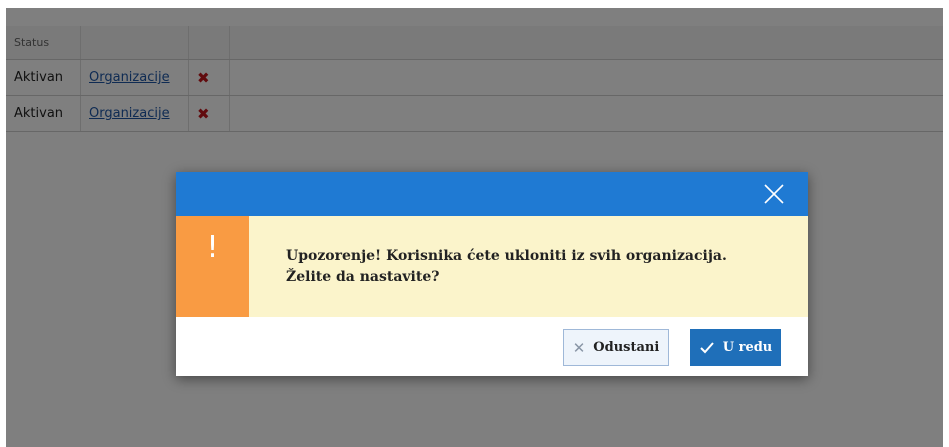  I want to click on cancel-button: ✕ Odustani, so click(616, 347).